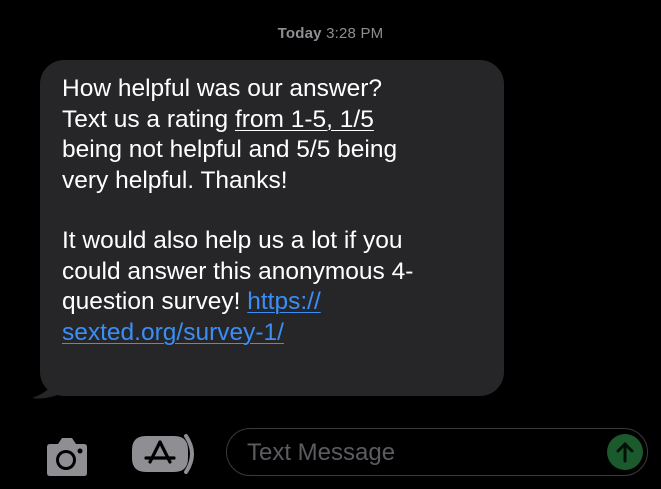  Describe the element at coordinates (355, 33) in the screenshot. I see `timestamp-time: 3:28 PM` at that location.